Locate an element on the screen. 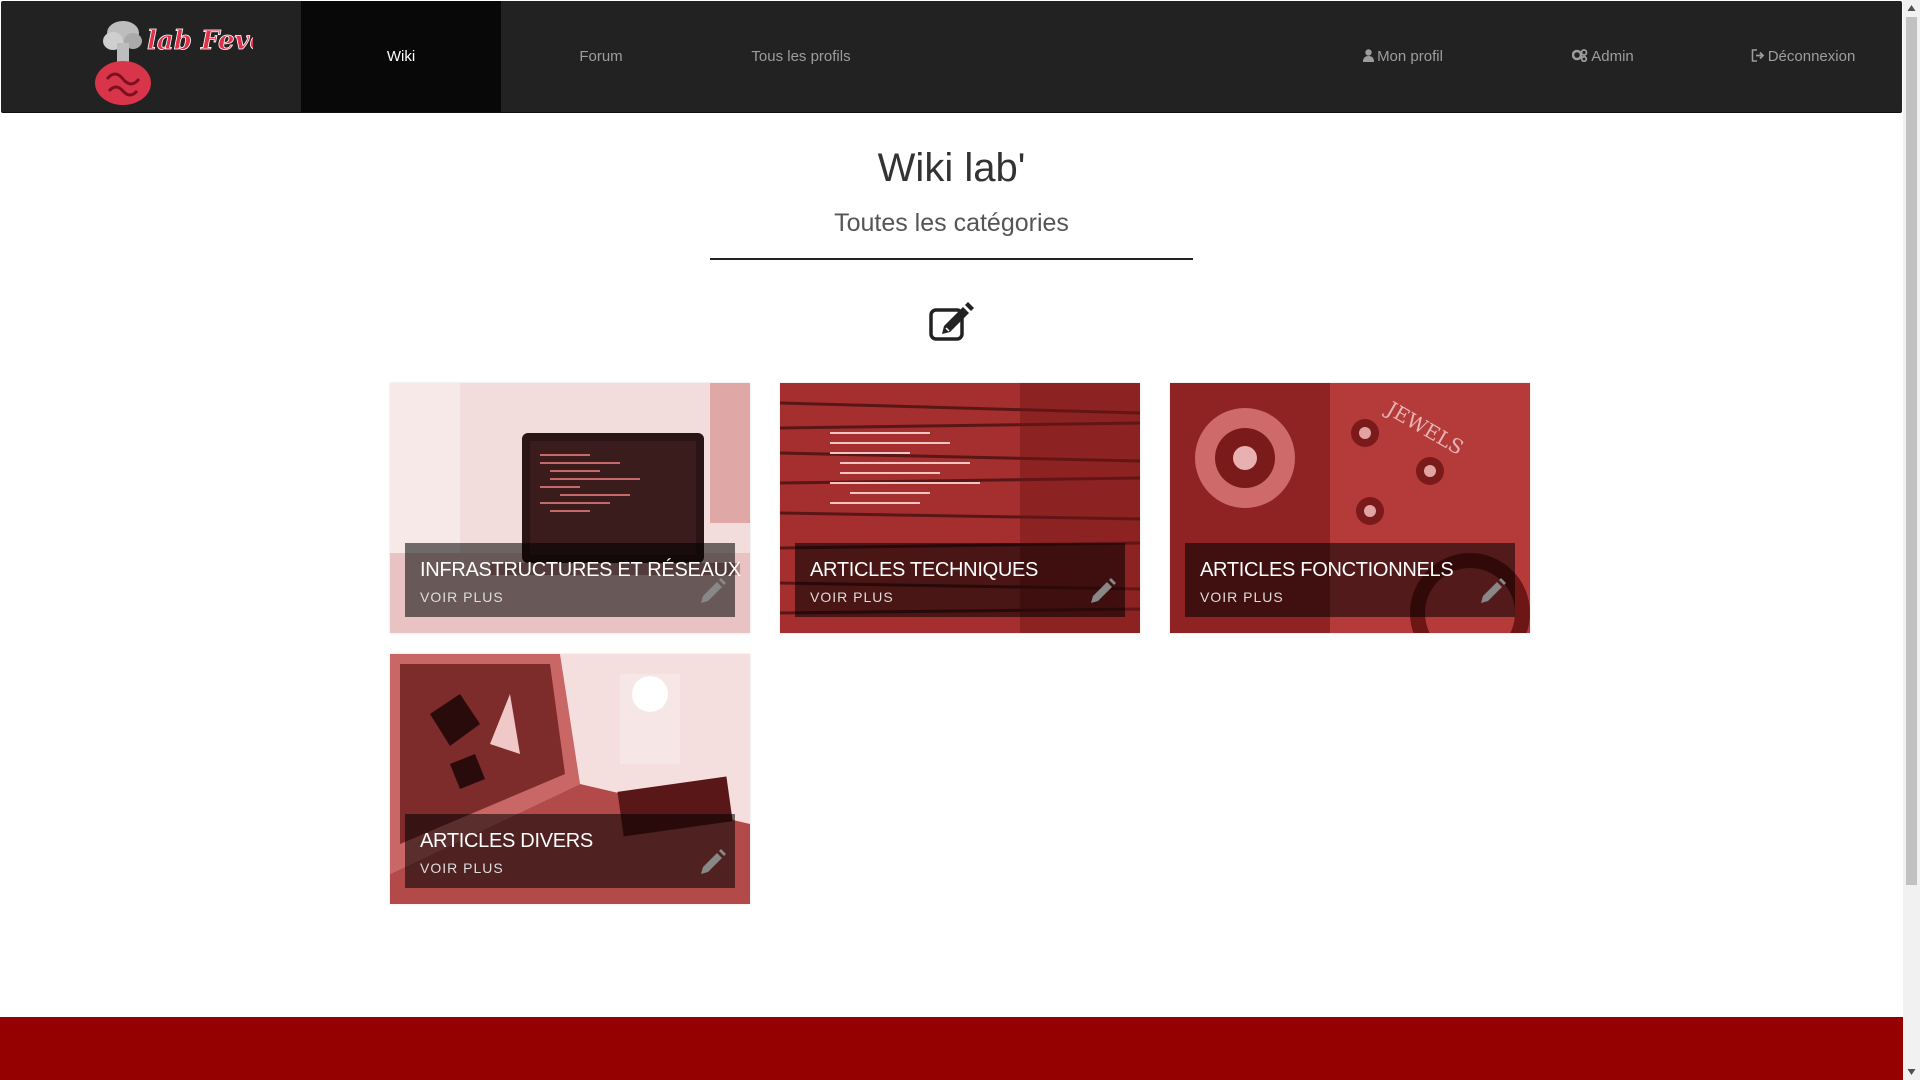 This screenshot has height=1080, width=1920. nav-forum-label: Forum is located at coordinates (601, 56).